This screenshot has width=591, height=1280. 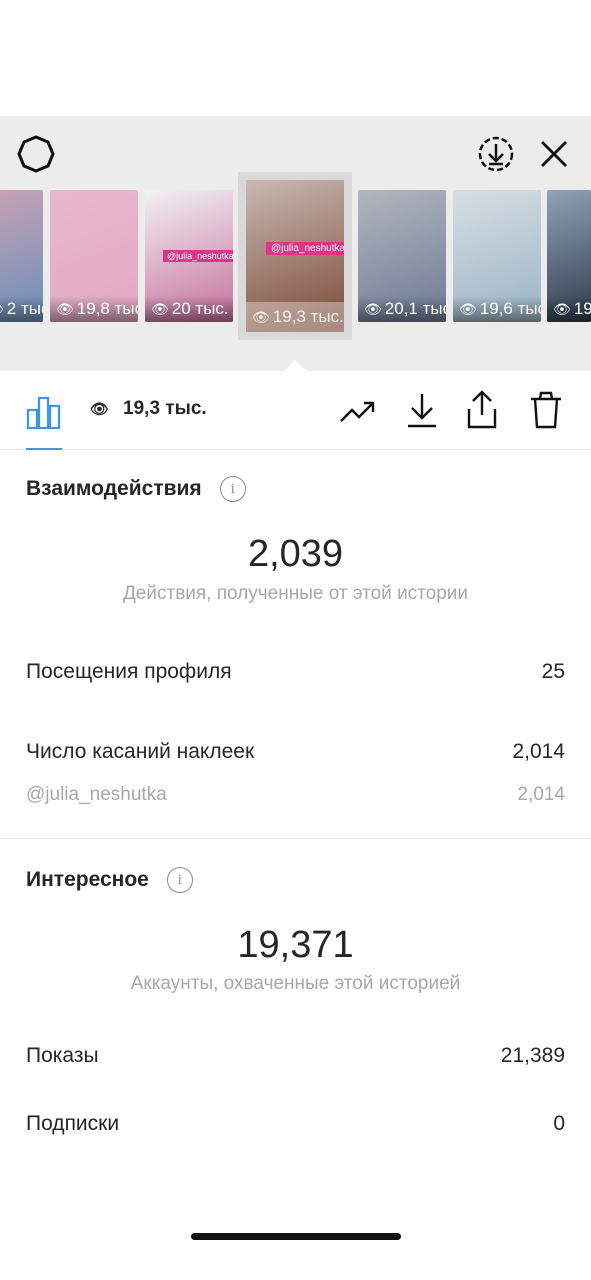 What do you see at coordinates (295, 1124) in the screenshot?
I see `follows-row: Подписки 0` at bounding box center [295, 1124].